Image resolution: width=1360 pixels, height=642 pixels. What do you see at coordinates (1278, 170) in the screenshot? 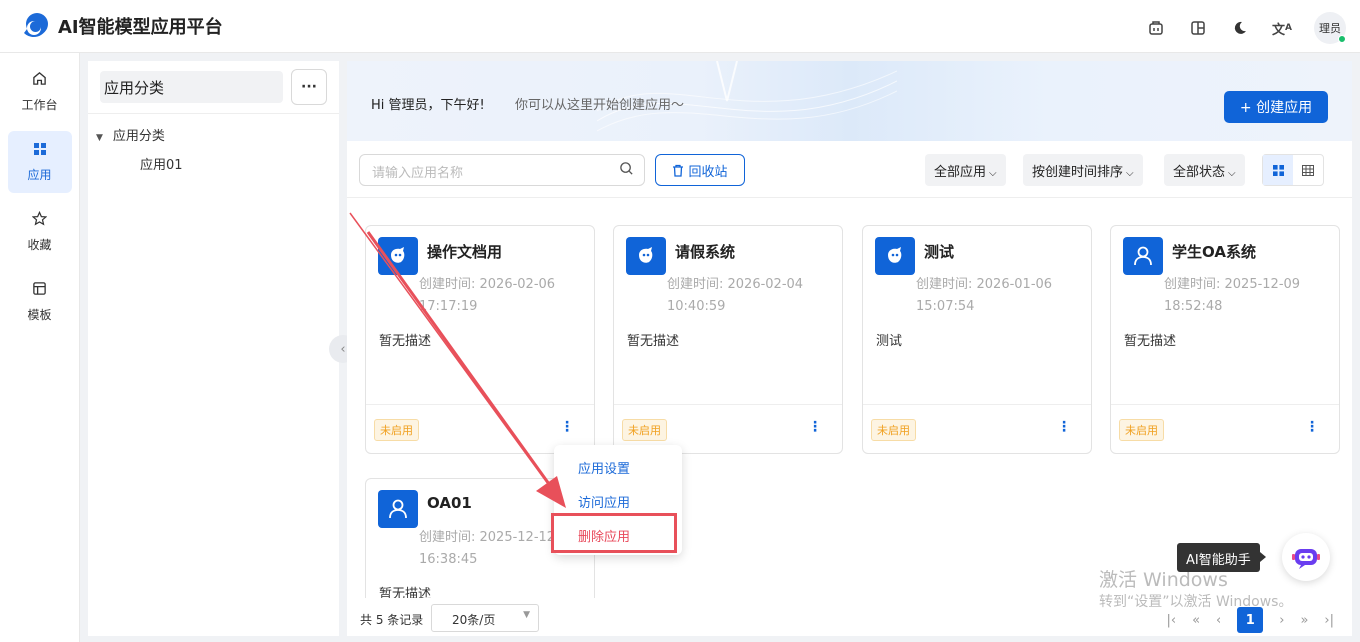
I see `grid-view-icon` at bounding box center [1278, 170].